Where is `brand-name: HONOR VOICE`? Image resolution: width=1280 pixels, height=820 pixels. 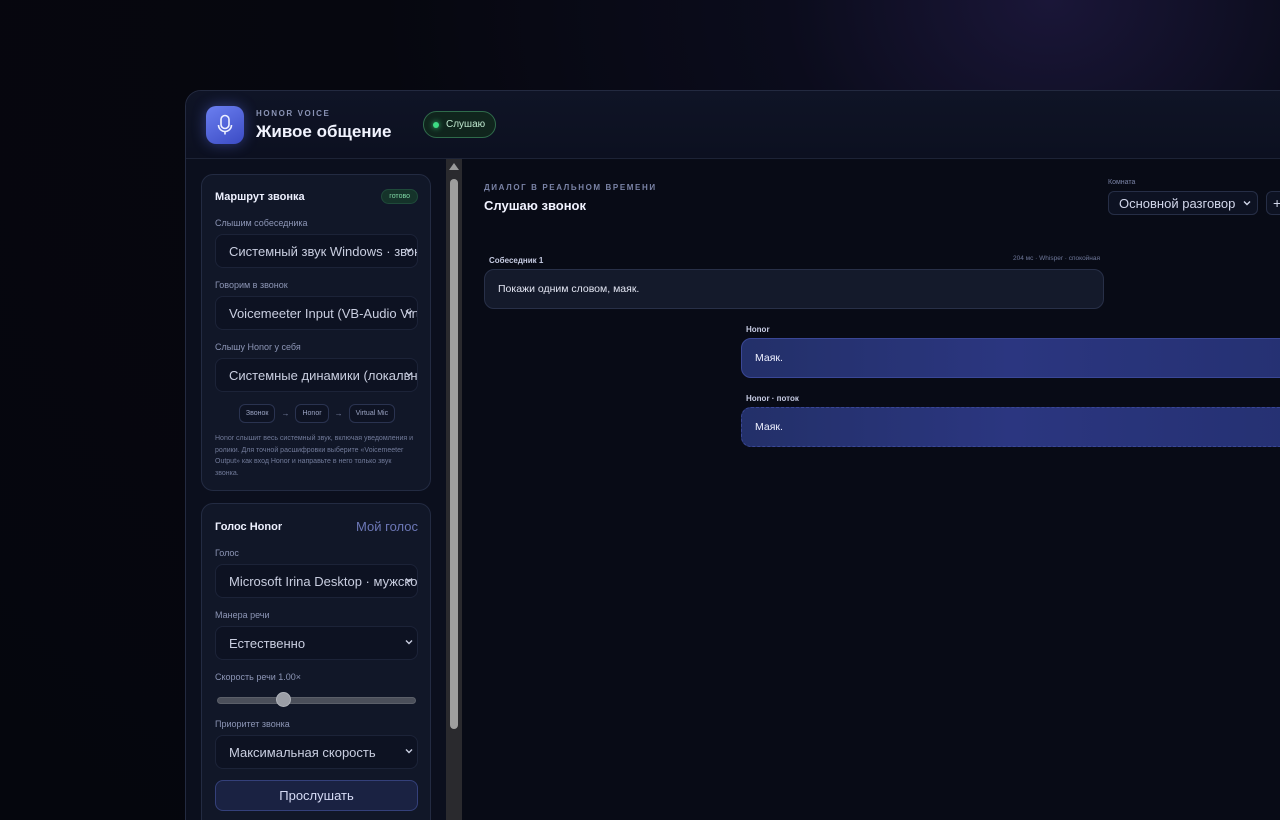
brand-name: HONOR VOICE is located at coordinates (293, 113).